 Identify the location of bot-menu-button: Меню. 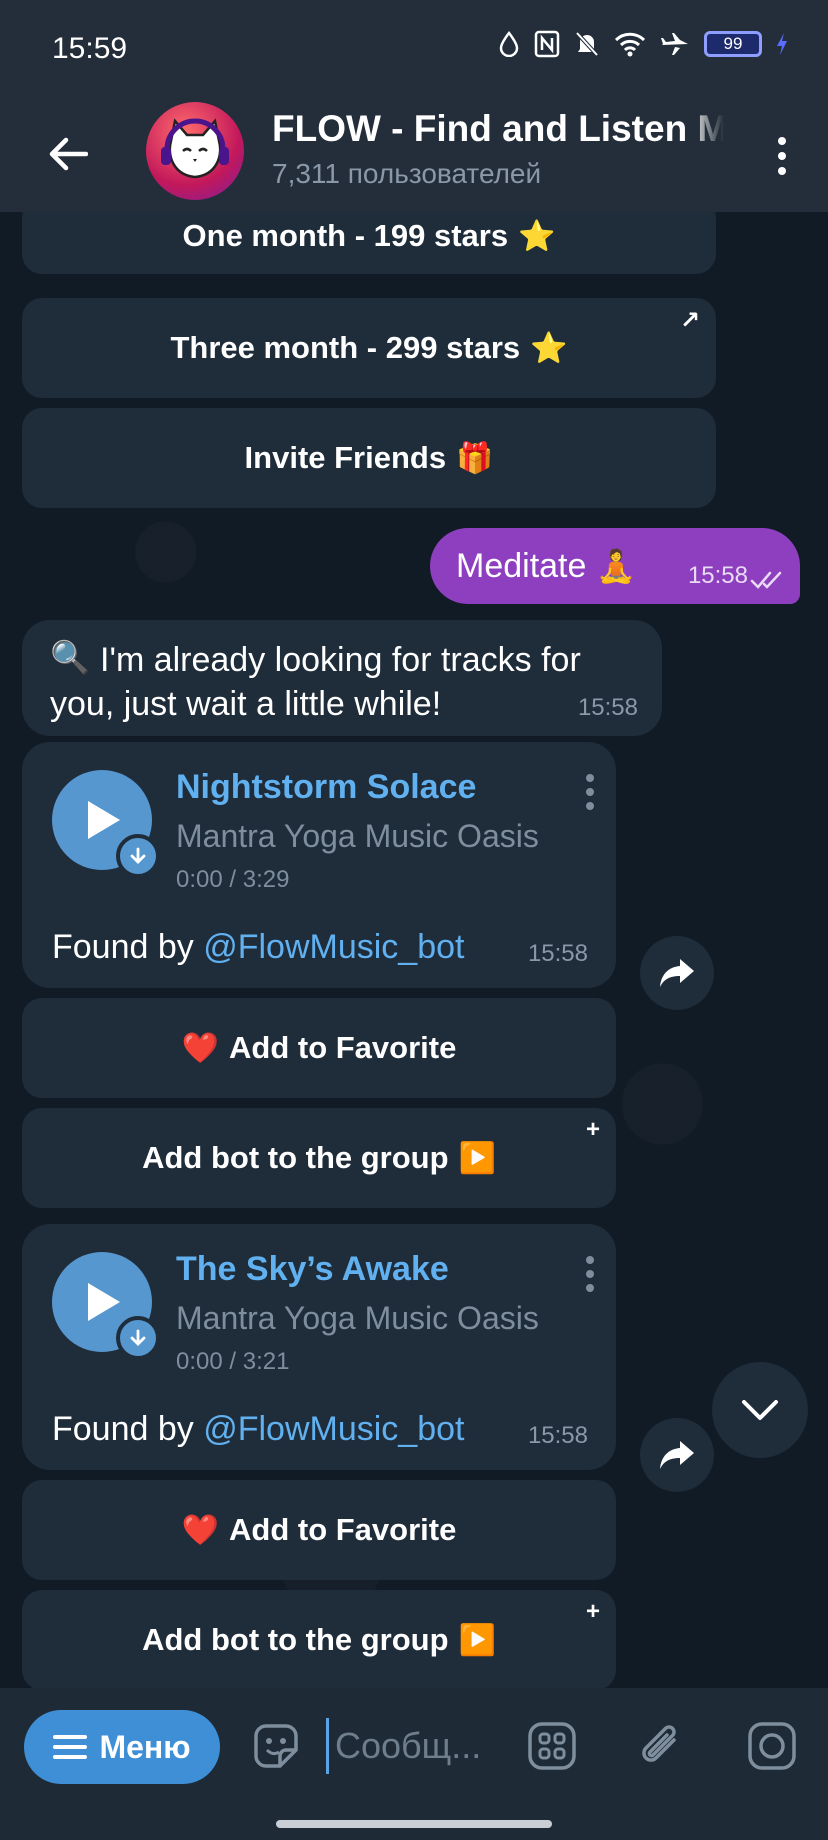
(122, 1747).